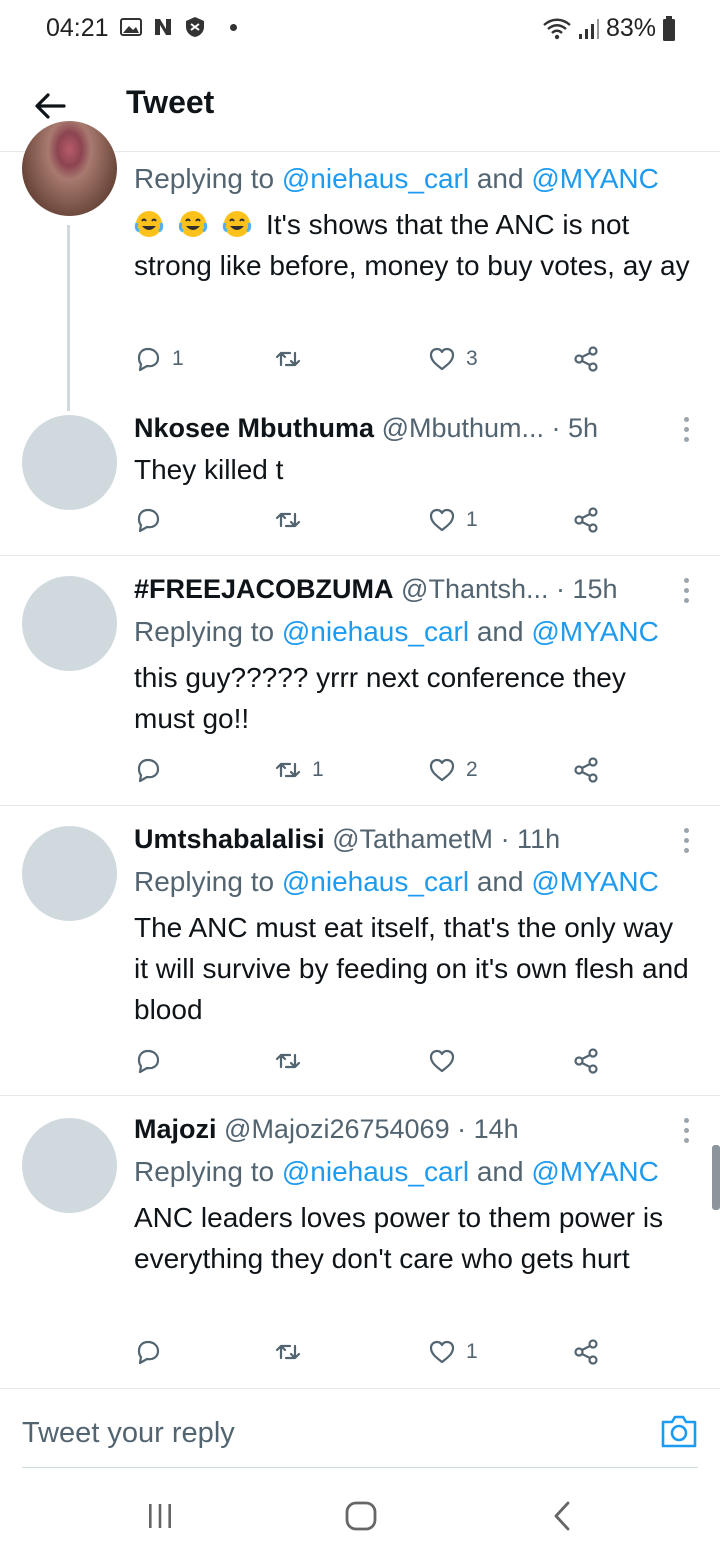 Image resolution: width=720 pixels, height=1560 pixels. I want to click on reply-input: Tweet your reply, so click(128, 1433).